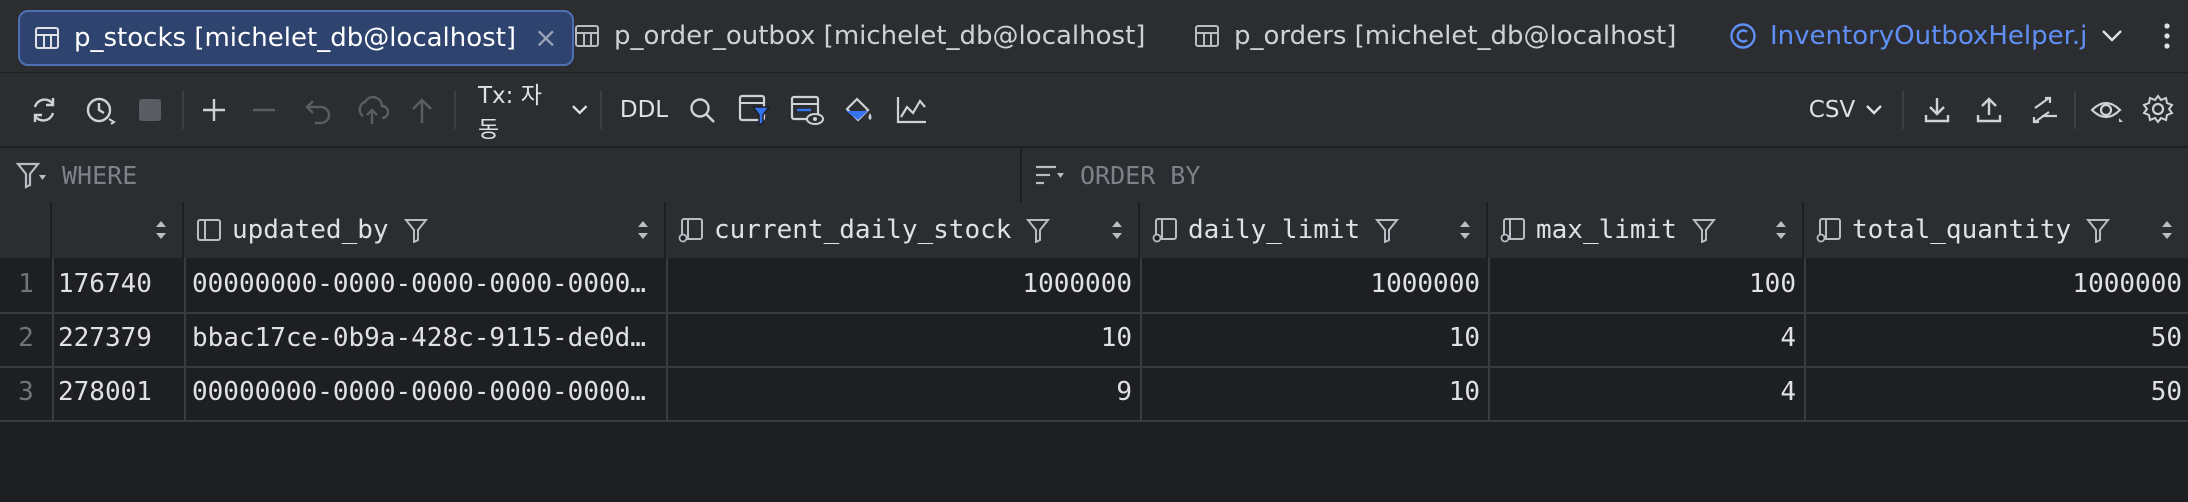 This screenshot has height=502, width=2188. What do you see at coordinates (44, 110) in the screenshot?
I see `refresh-icon` at bounding box center [44, 110].